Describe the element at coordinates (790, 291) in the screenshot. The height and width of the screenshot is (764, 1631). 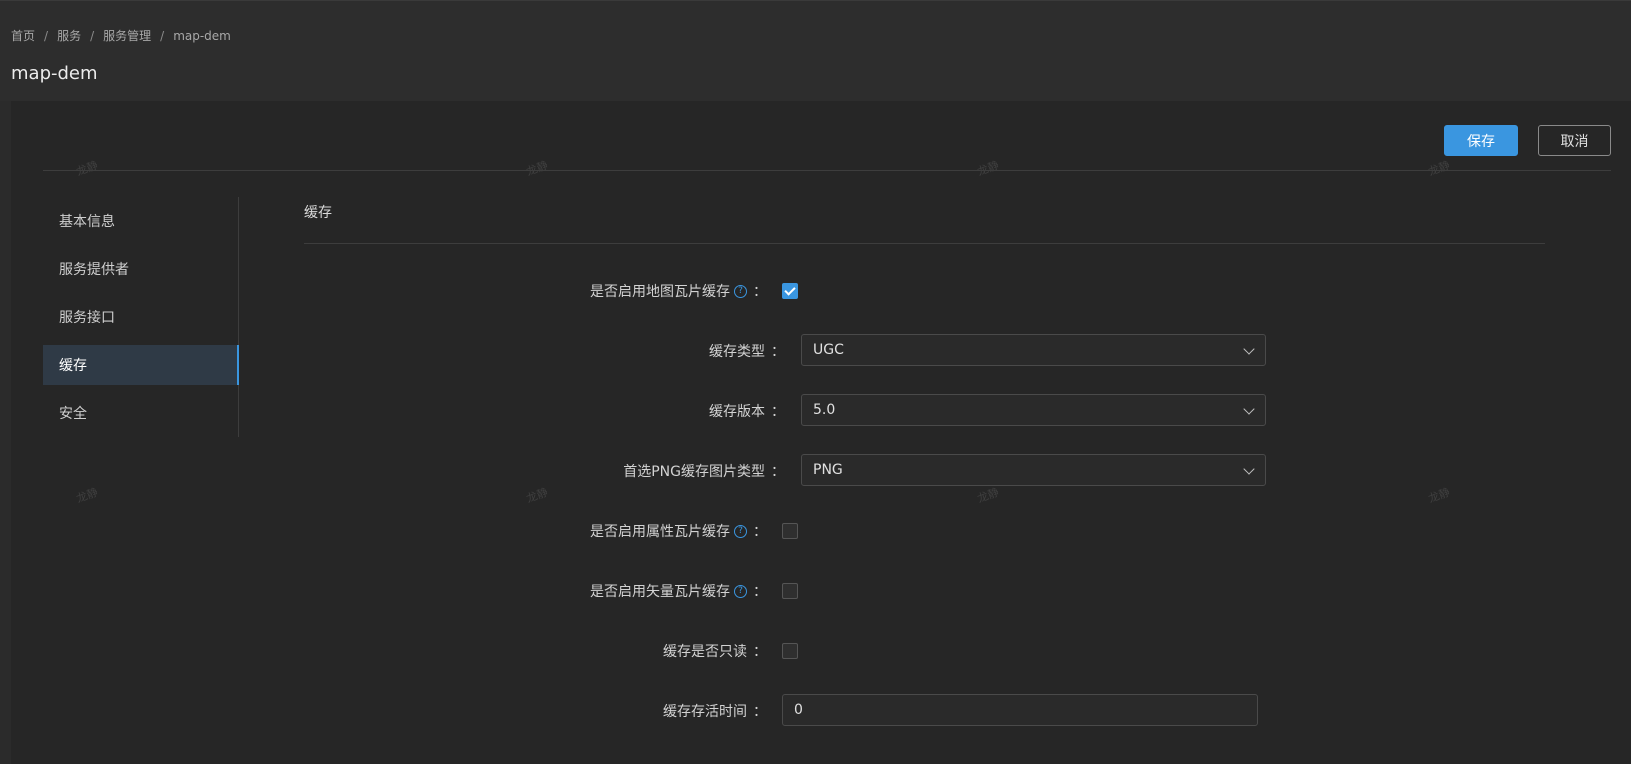
I see `enable-map-tile-cache-checkbox` at that location.